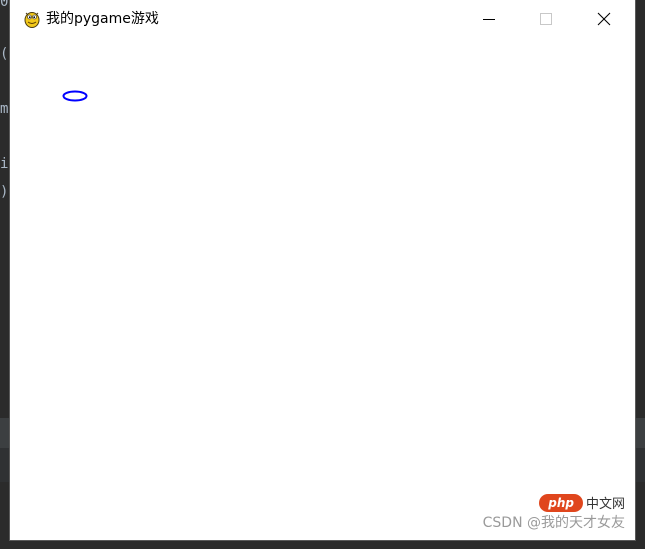 The width and height of the screenshot is (645, 549). I want to click on csdn-credit: CSDN @我的天才女友, so click(553, 523).